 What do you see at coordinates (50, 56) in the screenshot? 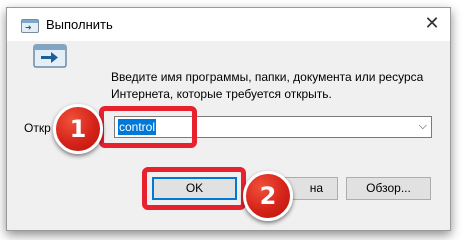
I see `run-program-icon` at bounding box center [50, 56].